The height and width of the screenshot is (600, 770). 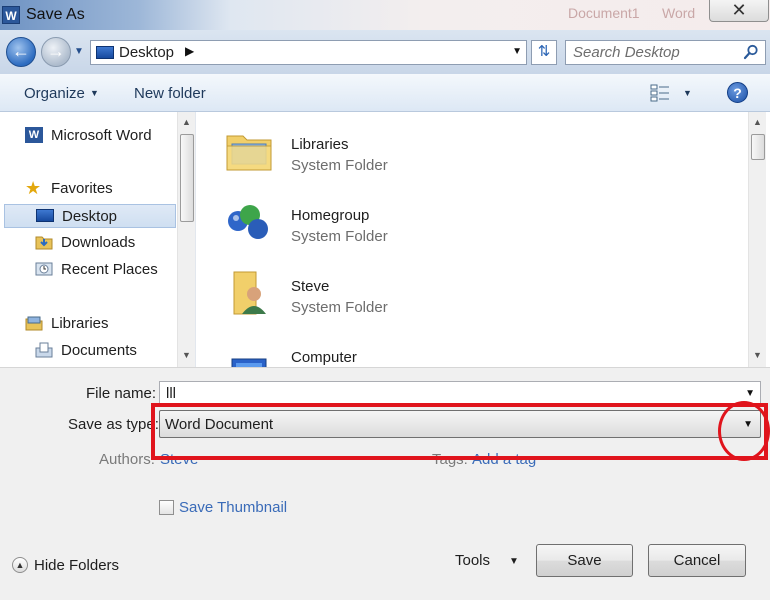 I want to click on file-name: Homegroup, so click(x=330, y=215).